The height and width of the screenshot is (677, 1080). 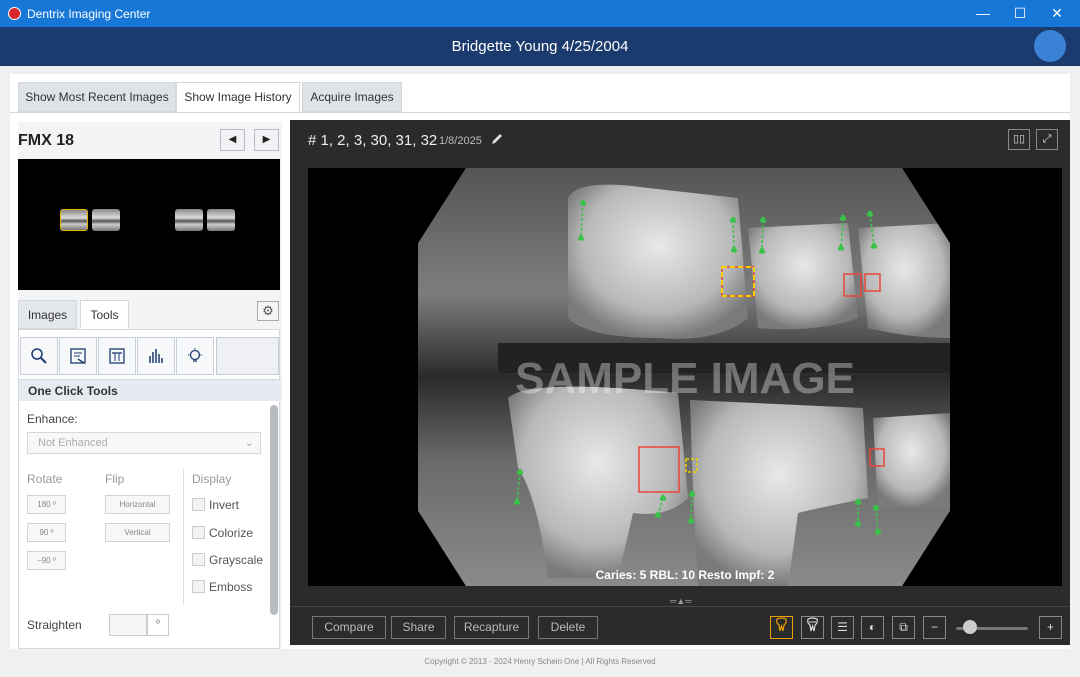 What do you see at coordinates (247, 356) in the screenshot?
I see `tool-spacer` at bounding box center [247, 356].